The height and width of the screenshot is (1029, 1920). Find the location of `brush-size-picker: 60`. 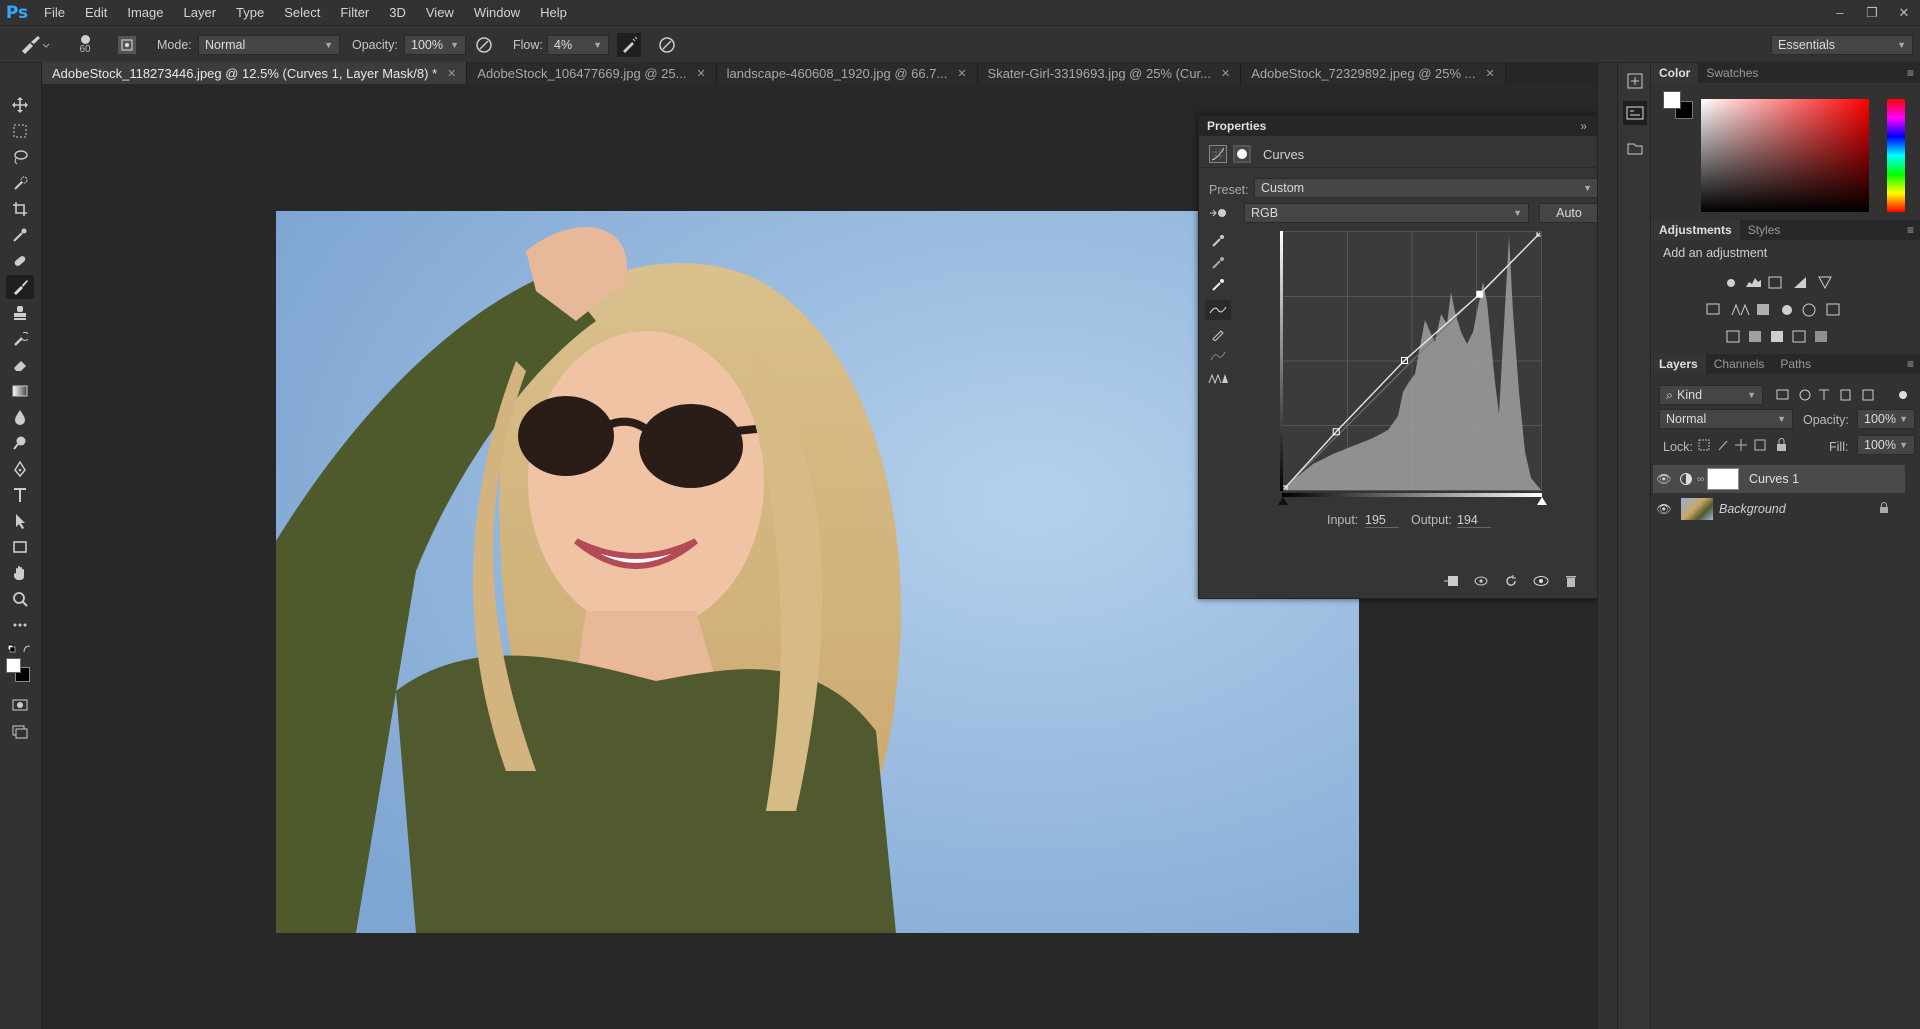

brush-size-picker: 60 is located at coordinates (85, 44).